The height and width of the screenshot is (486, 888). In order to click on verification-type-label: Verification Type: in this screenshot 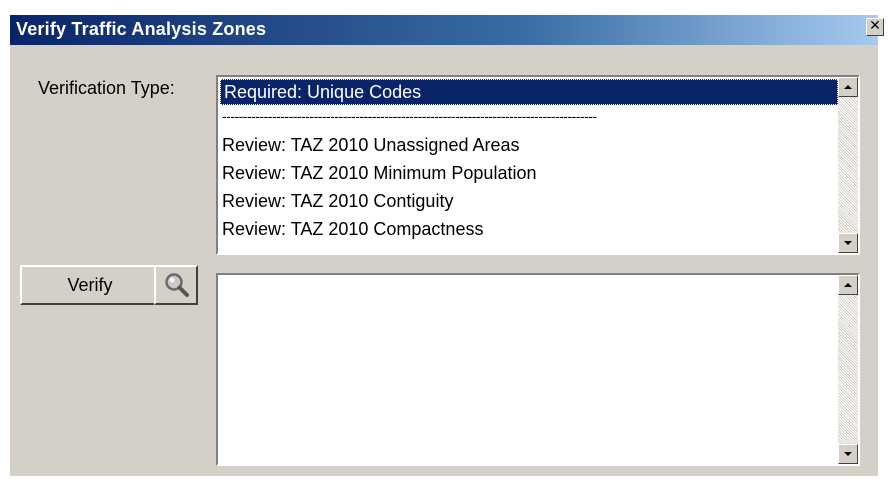, I will do `click(106, 88)`.